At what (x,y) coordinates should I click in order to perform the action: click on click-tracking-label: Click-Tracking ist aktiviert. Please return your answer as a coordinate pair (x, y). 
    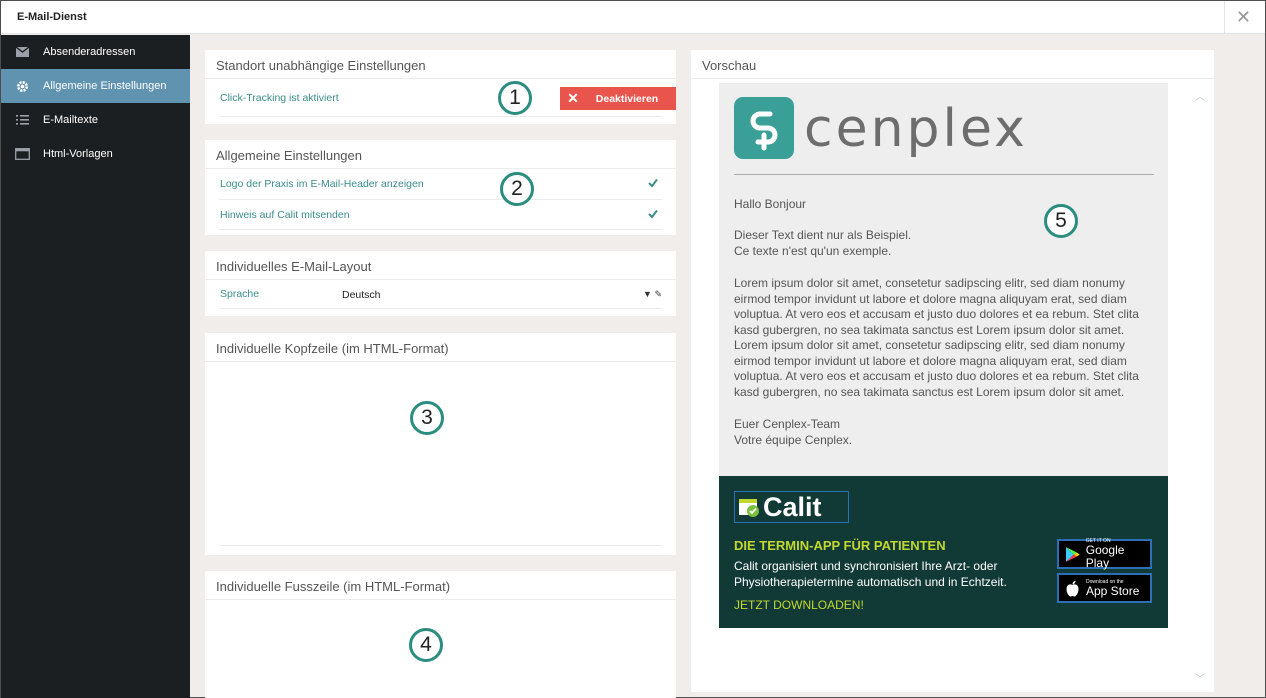
    Looking at the image, I should click on (279, 97).